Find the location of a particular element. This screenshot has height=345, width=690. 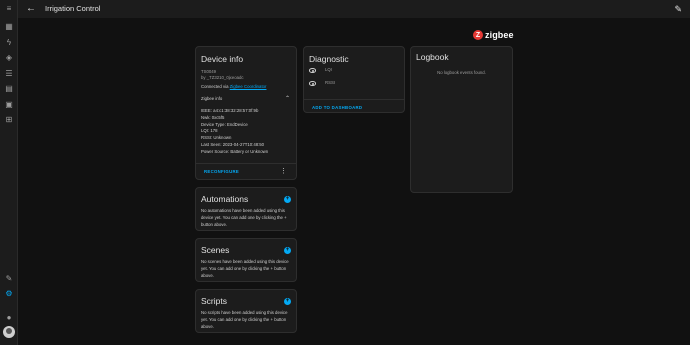

connected-via-label: Connected via is located at coordinates (215, 86).